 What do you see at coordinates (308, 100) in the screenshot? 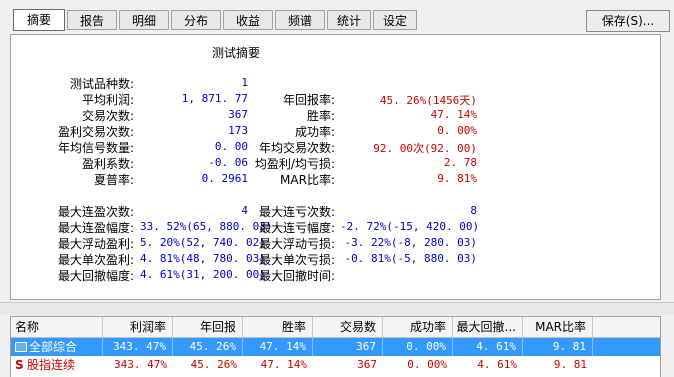
I see `summary-label: 年回报率:` at bounding box center [308, 100].